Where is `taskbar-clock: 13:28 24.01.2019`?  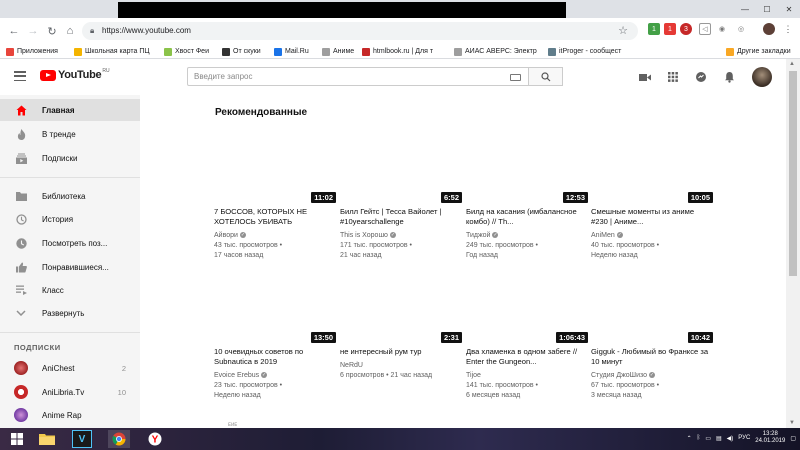
taskbar-clock: 13:28 24.01.2019 is located at coordinates (770, 438).